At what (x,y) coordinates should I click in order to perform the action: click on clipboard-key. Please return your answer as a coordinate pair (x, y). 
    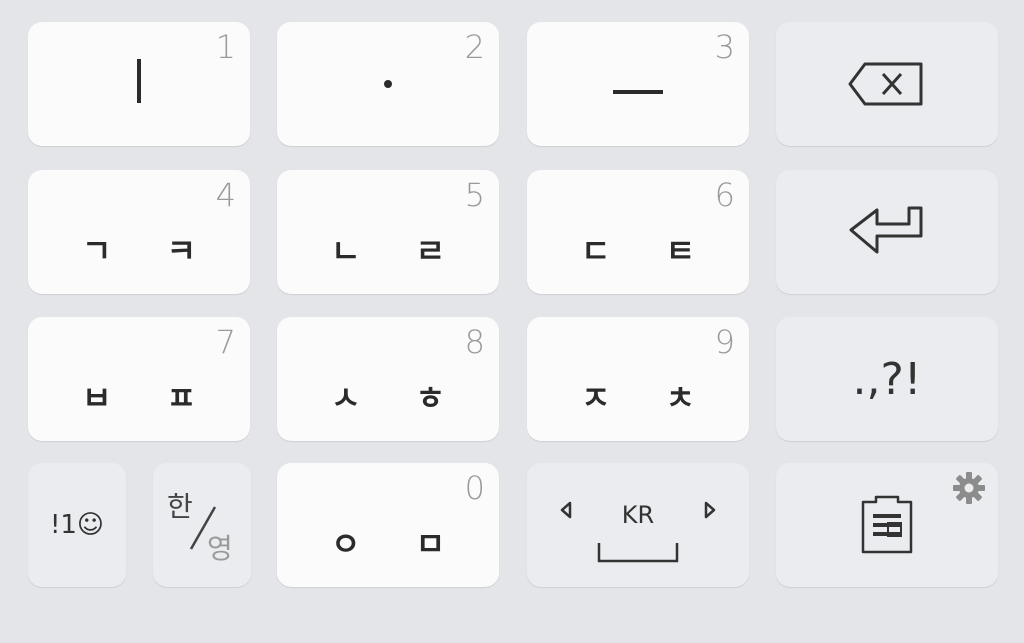
    Looking at the image, I should click on (887, 525).